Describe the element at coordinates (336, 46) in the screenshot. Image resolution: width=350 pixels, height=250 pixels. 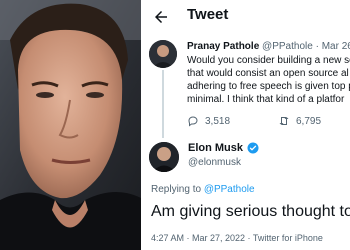
I see `reply-date: Mar 26` at that location.